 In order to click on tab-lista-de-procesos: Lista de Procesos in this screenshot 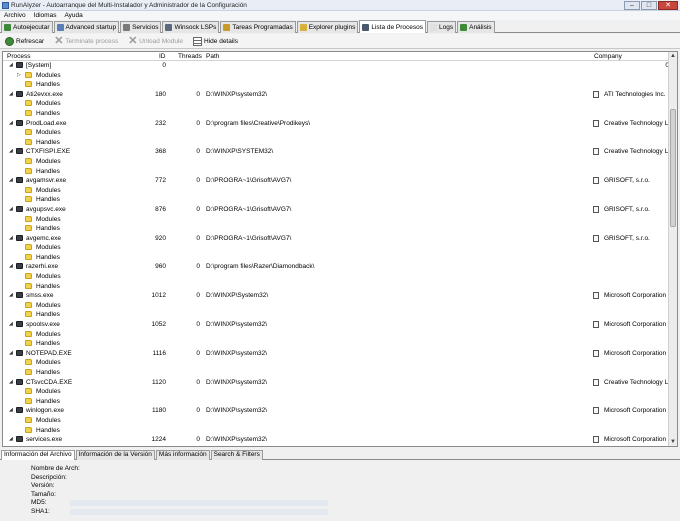, I will do `click(392, 26)`.